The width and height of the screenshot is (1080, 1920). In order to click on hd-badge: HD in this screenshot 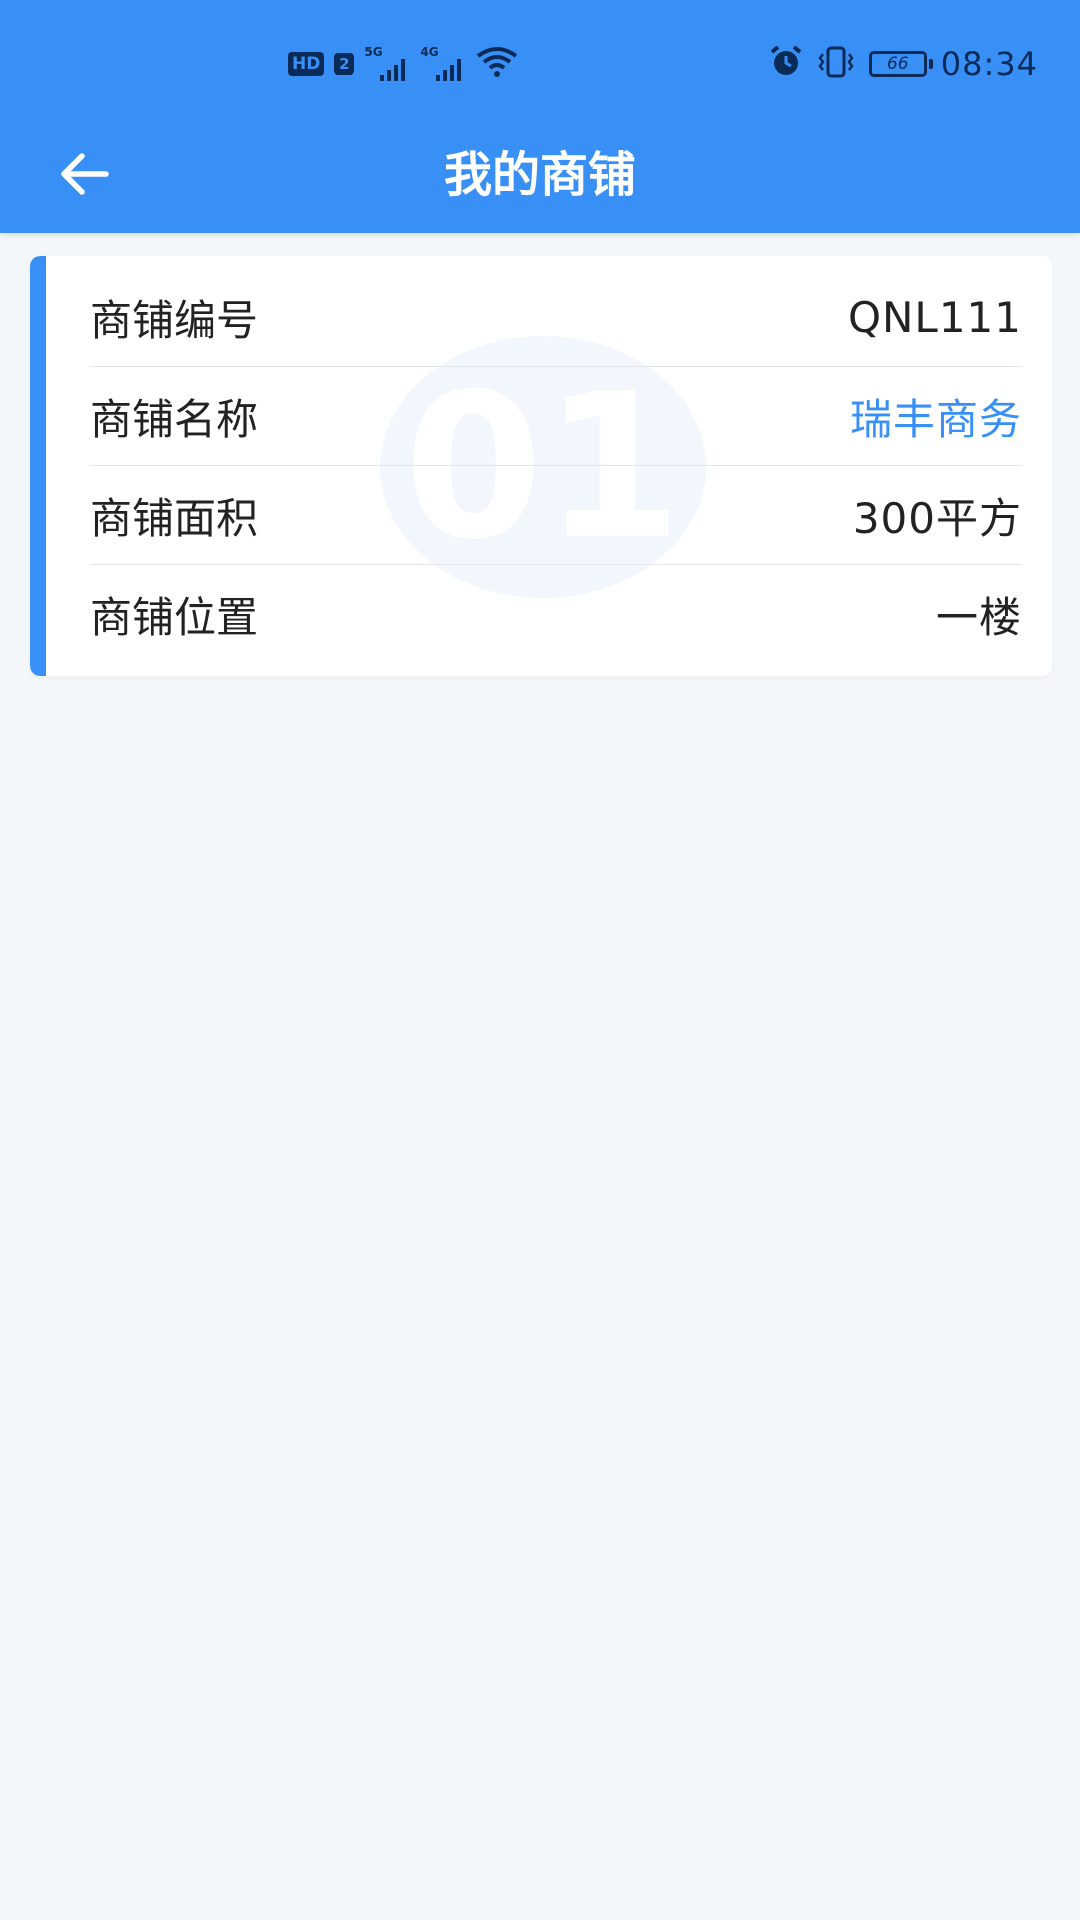, I will do `click(306, 64)`.